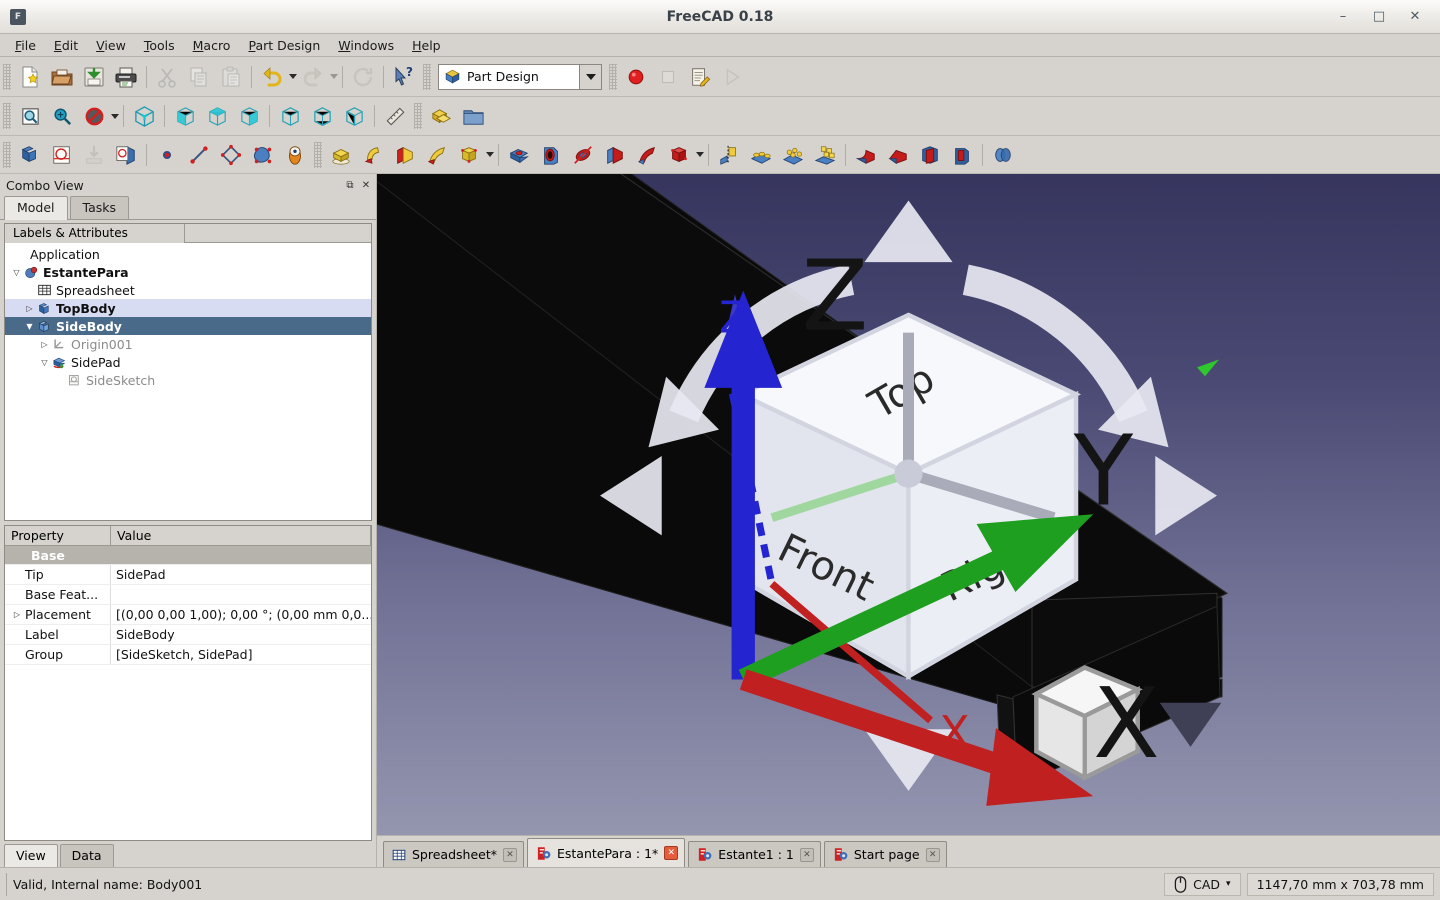 Image resolution: width=1440 pixels, height=900 pixels. Describe the element at coordinates (636, 77) in the screenshot. I see `macro-record-icon` at that location.